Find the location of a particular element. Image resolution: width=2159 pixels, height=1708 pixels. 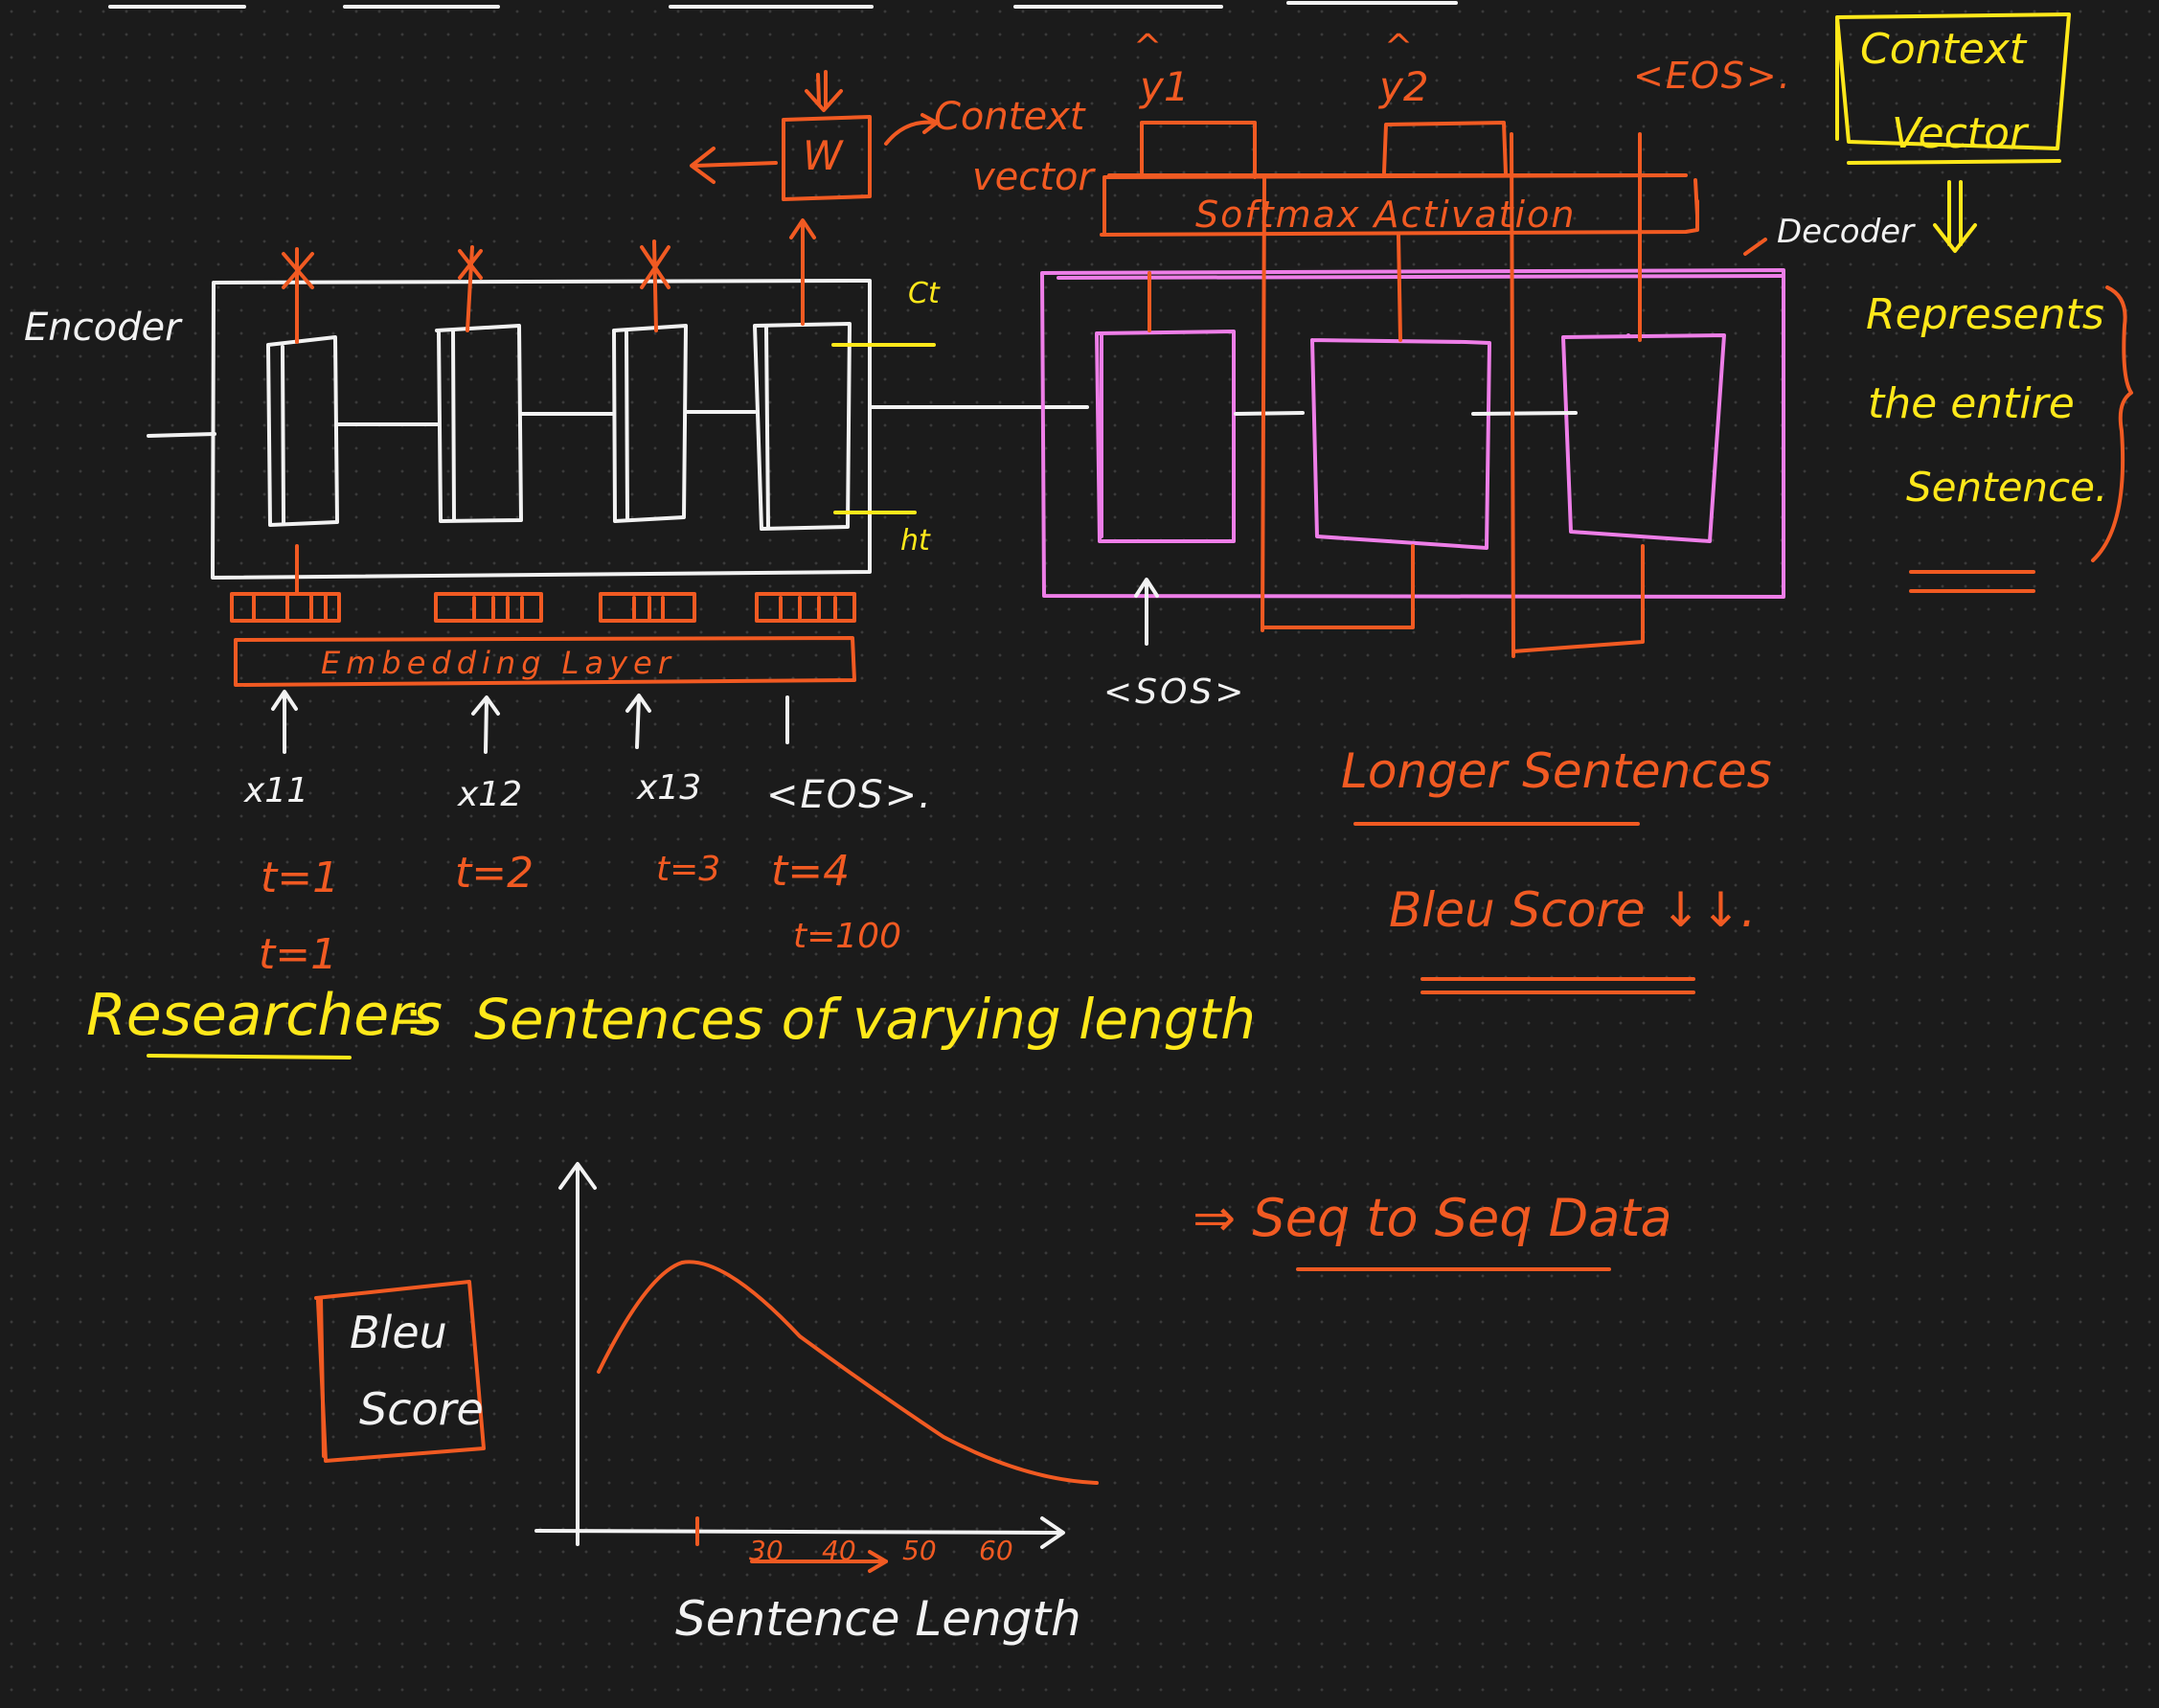

graph-tick-60: 60 is located at coordinates (996, 1550).